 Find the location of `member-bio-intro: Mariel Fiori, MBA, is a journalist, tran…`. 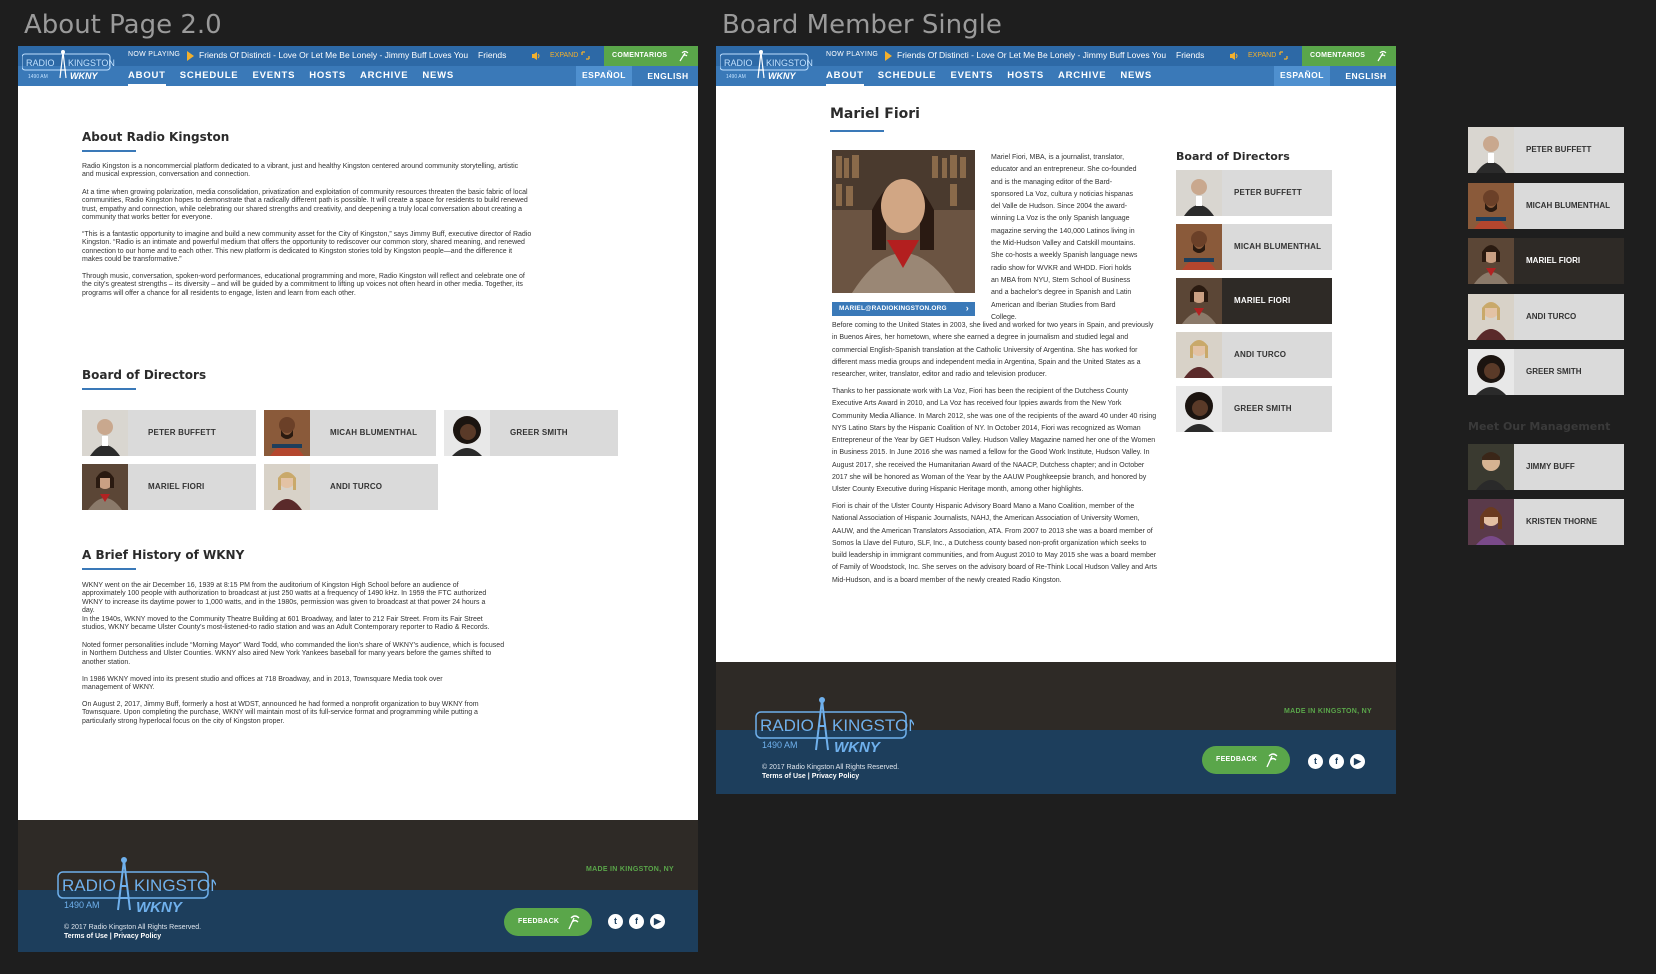

member-bio-intro: Mariel Fiori, MBA, is a journalist, tran… is located at coordinates (1064, 237).